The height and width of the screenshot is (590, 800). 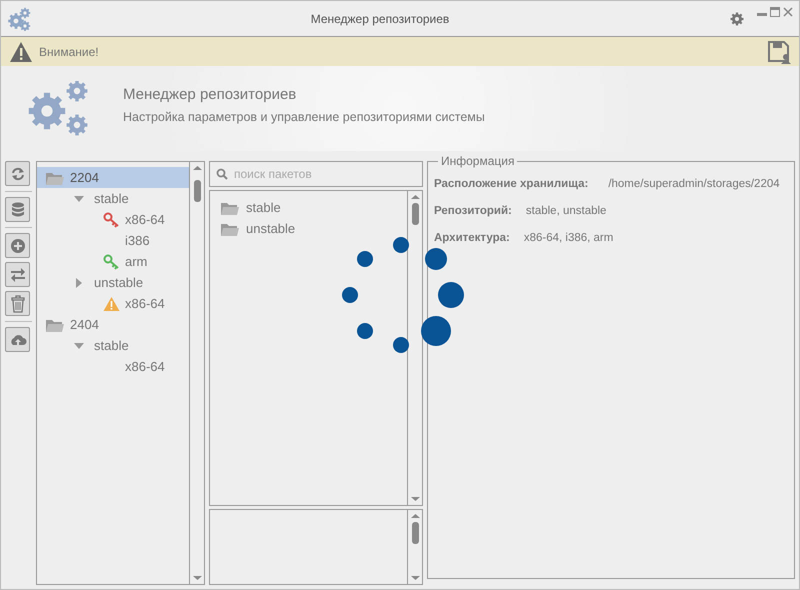 What do you see at coordinates (253, 228) in the screenshot?
I see `package-folder: unstable` at bounding box center [253, 228].